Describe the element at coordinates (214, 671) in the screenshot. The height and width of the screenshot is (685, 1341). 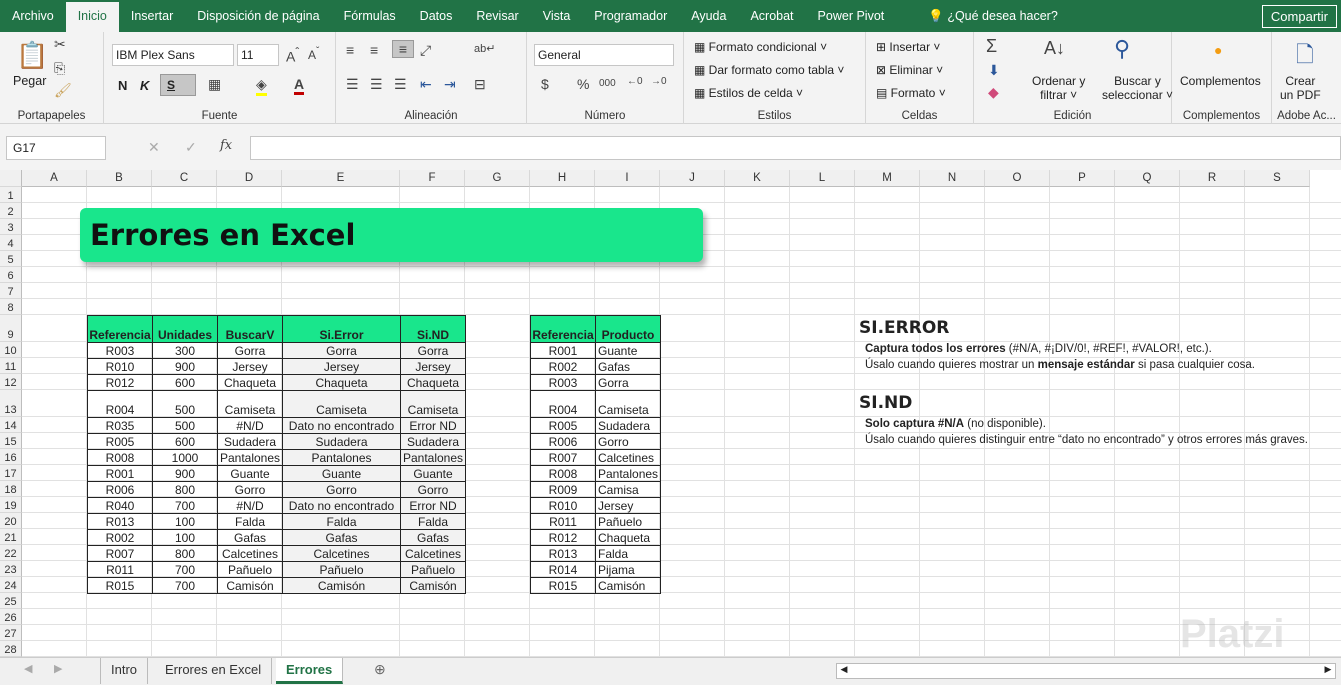
I see `sheet-tab-errores-en-excel: Errores en Excel` at that location.